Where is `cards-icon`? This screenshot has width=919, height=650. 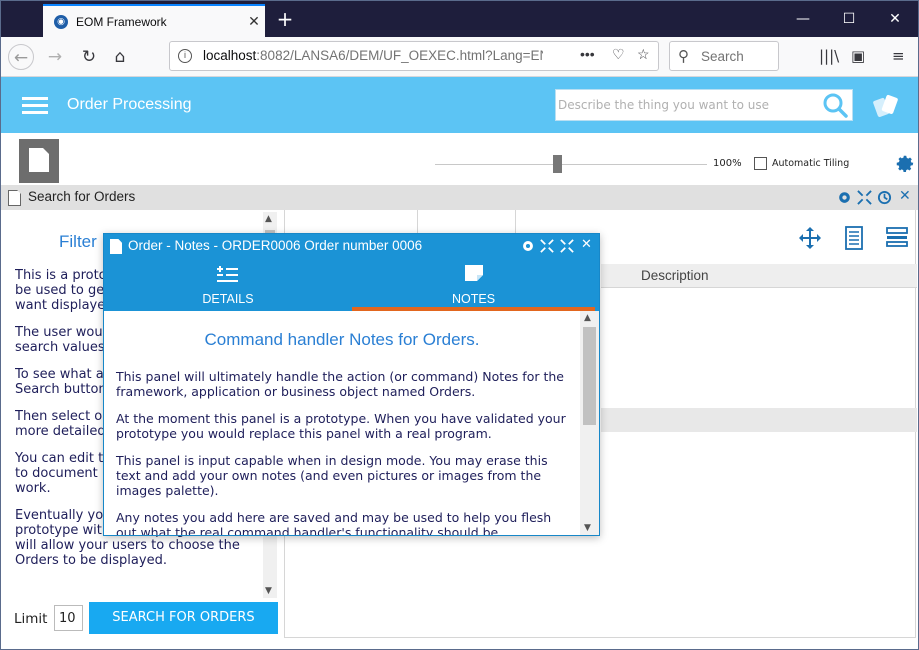 cards-icon is located at coordinates (886, 106).